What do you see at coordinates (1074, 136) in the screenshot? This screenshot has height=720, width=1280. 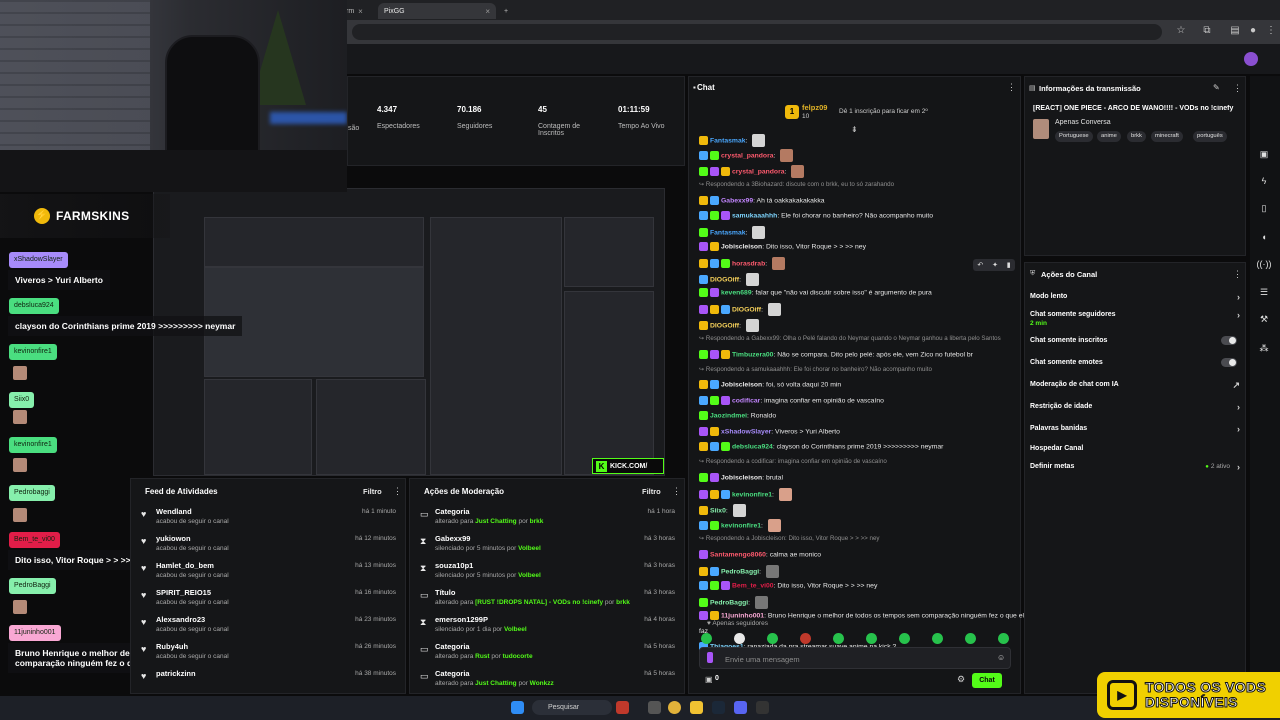 I see `tag-chip: Portuguese` at bounding box center [1074, 136].